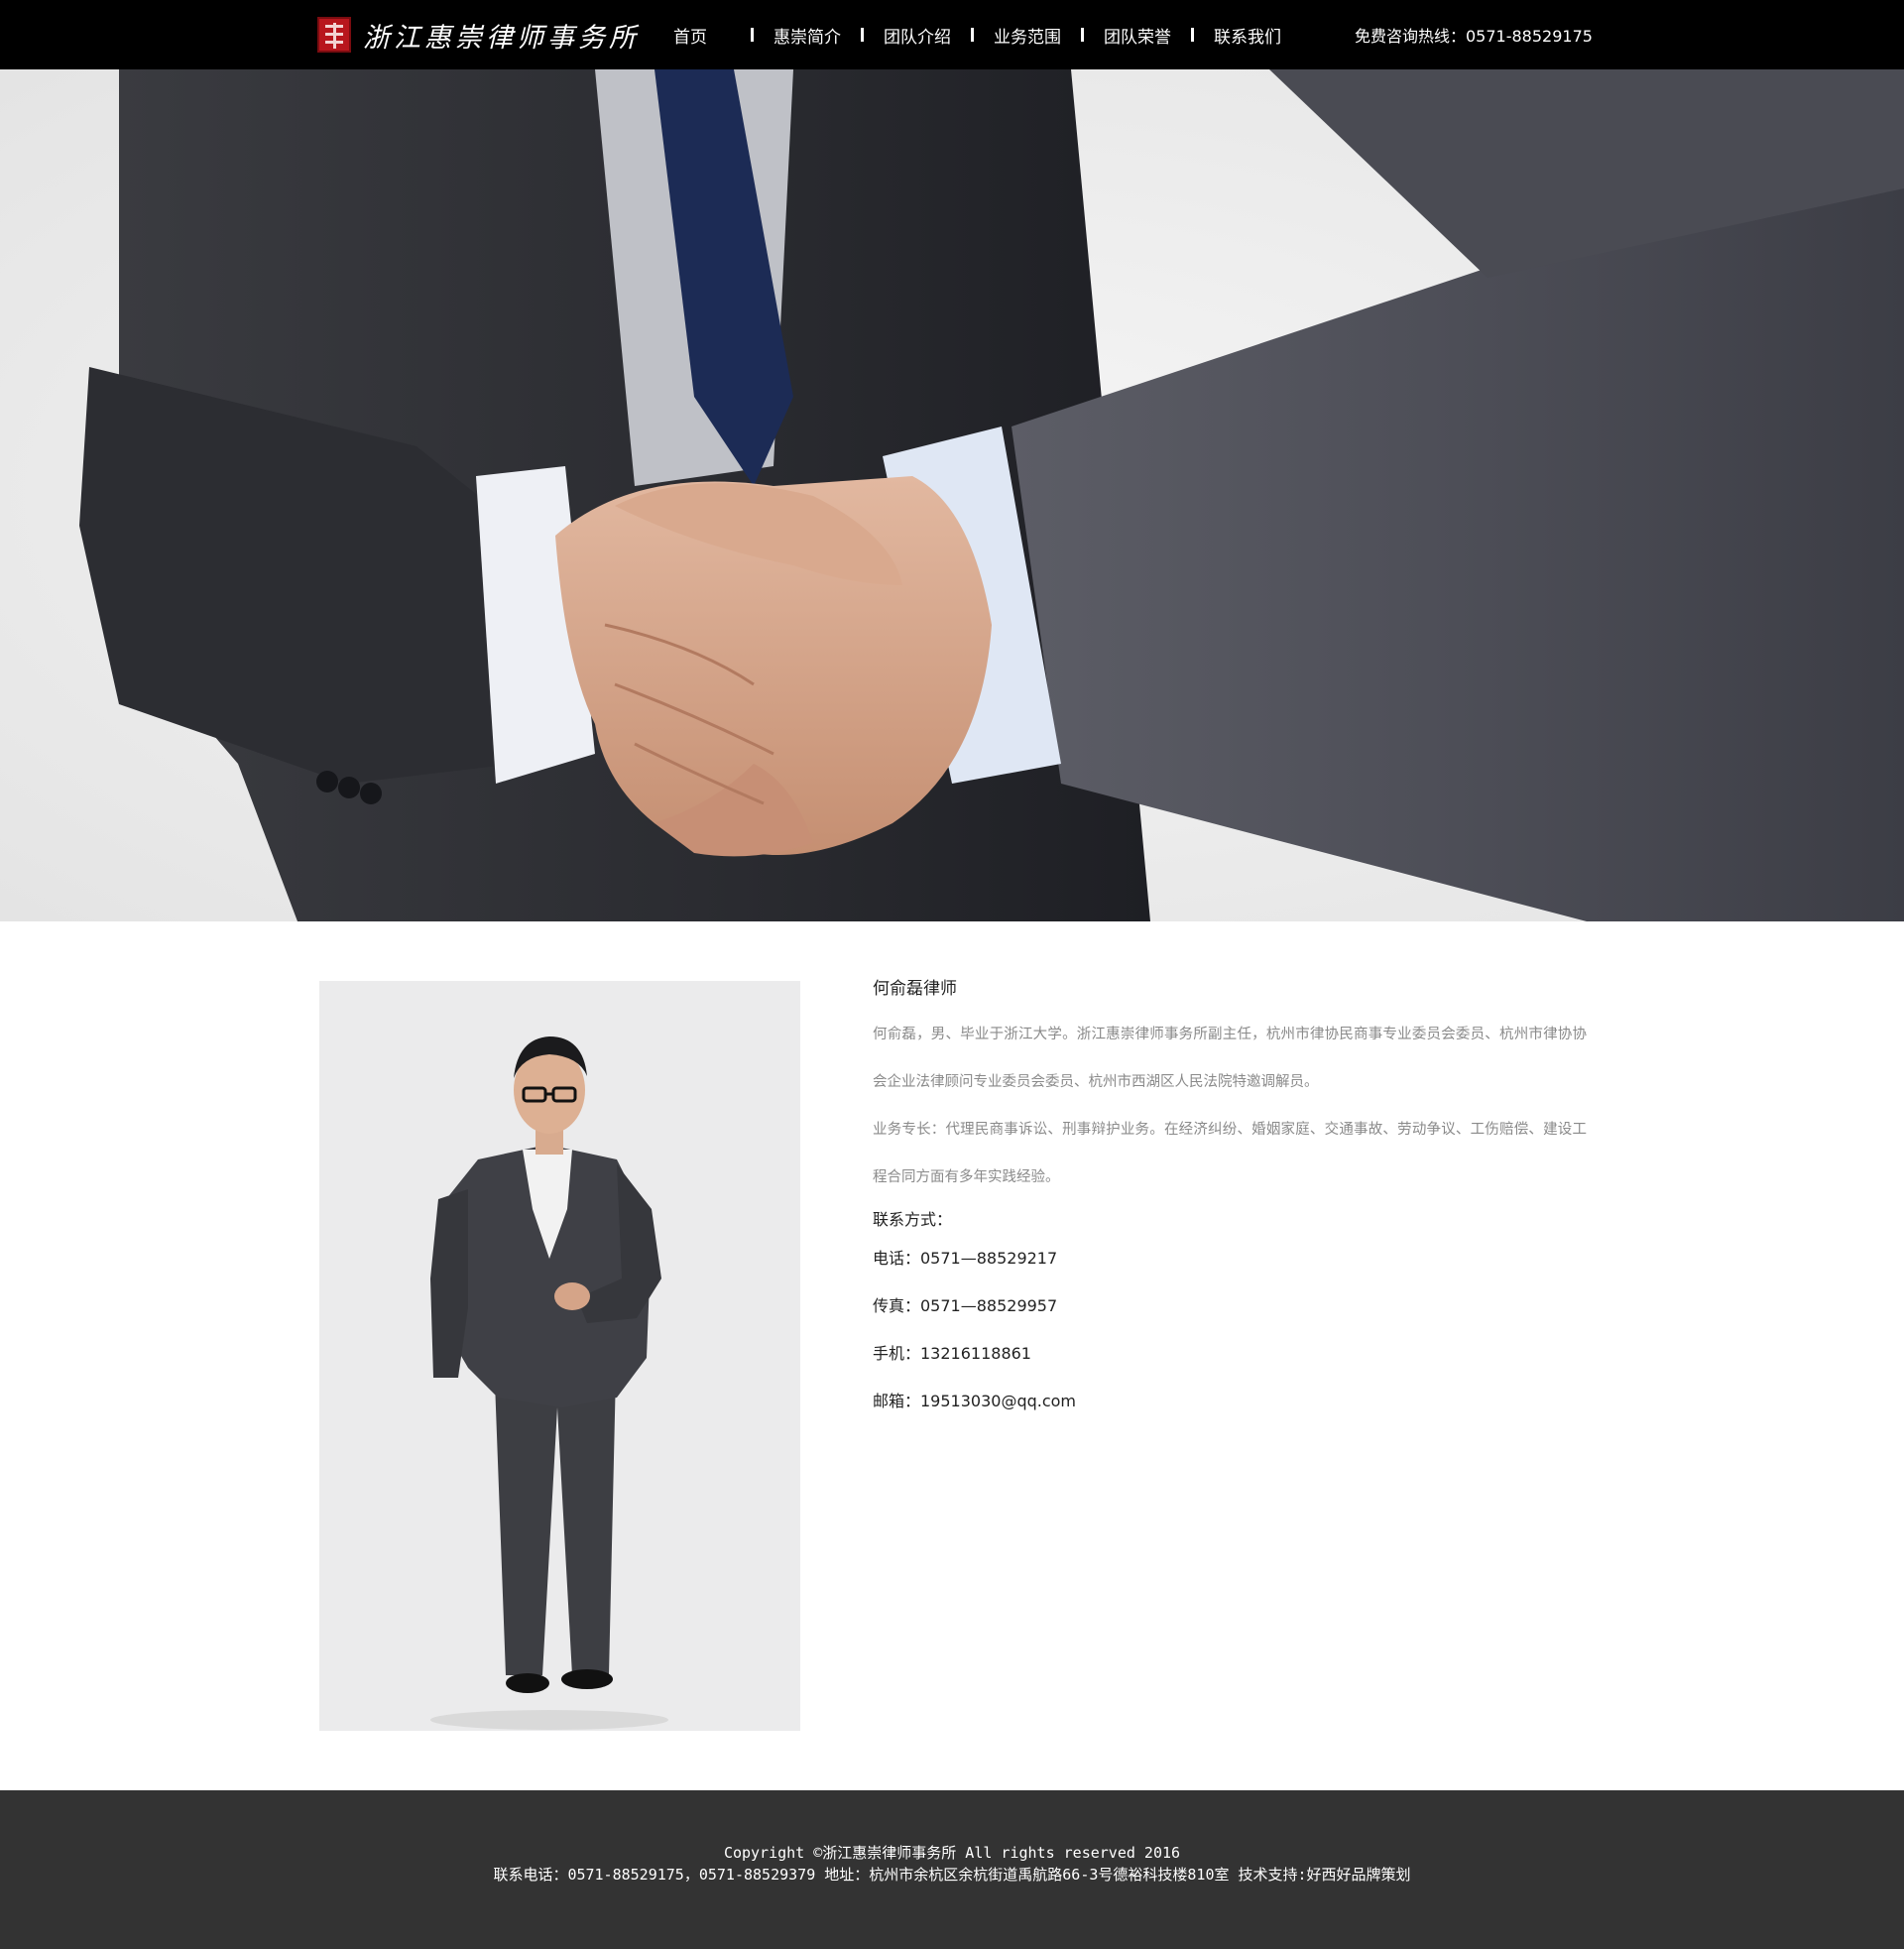  I want to click on nav-item-about: 惠崇简介, so click(807, 36).